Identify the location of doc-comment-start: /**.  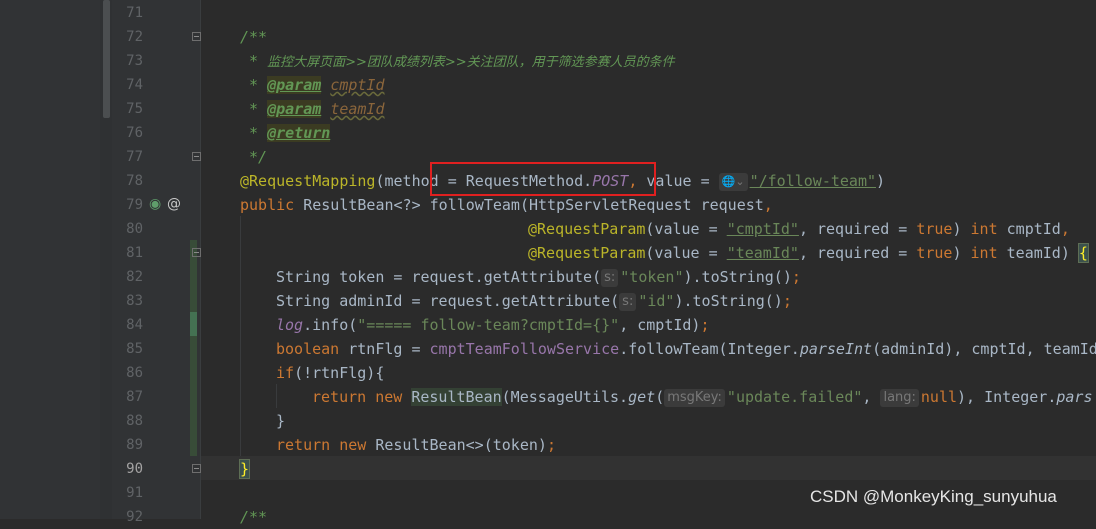
(254, 37).